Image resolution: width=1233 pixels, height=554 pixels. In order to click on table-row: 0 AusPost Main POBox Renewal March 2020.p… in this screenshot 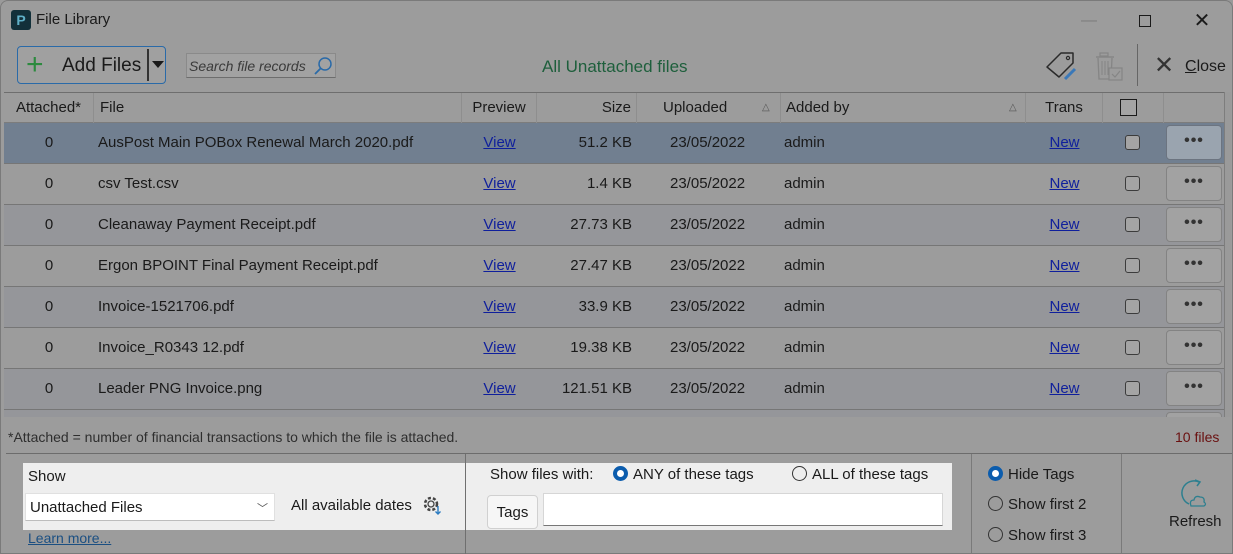, I will do `click(617, 143)`.